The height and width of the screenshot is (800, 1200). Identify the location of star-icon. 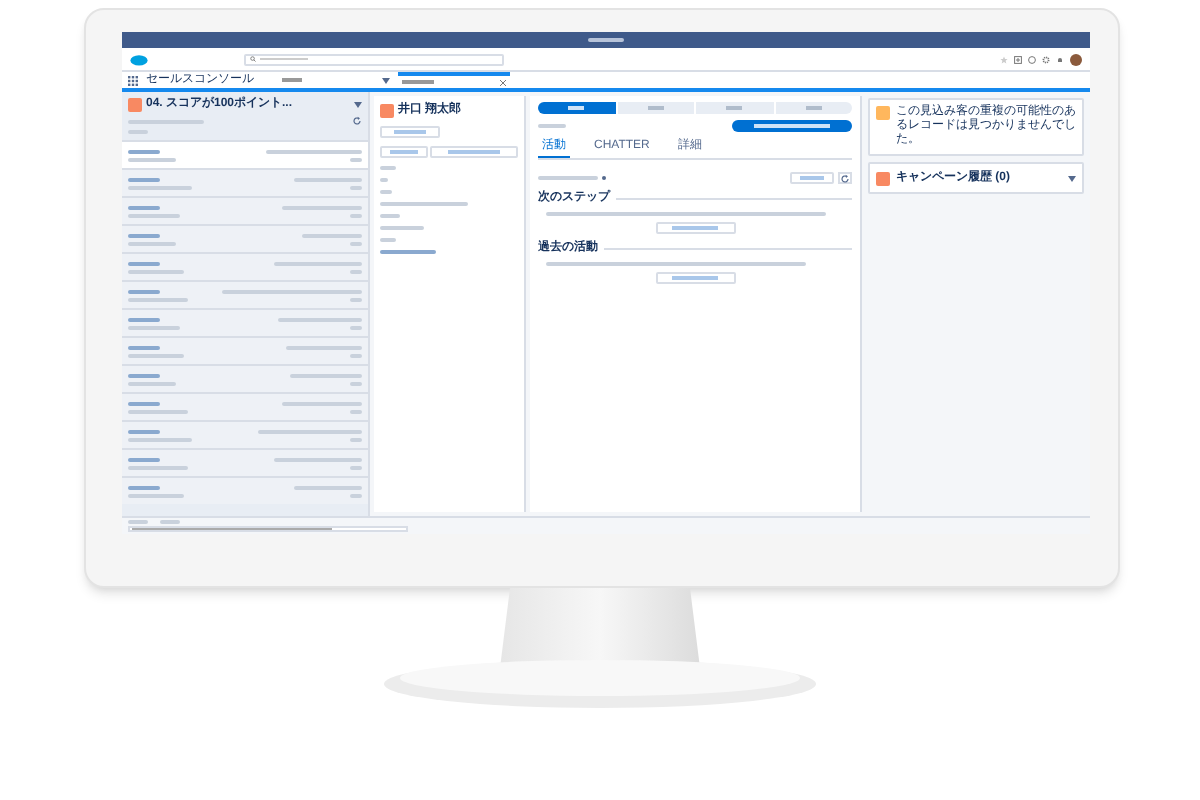
(1004, 59).